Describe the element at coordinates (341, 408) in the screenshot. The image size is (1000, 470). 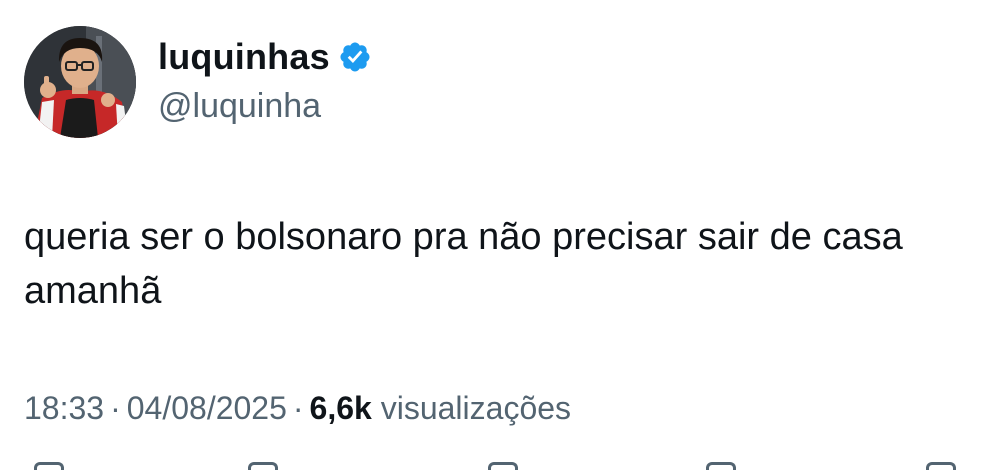
I see `views-count: 6,6k` at that location.